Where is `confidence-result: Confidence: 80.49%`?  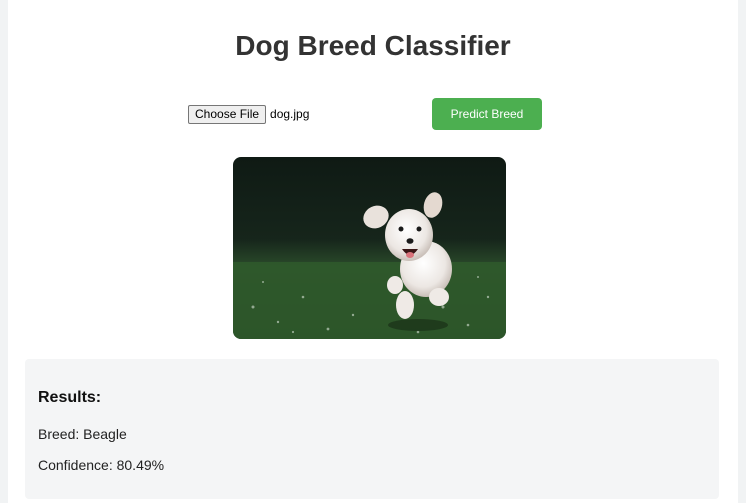 confidence-result: Confidence: 80.49% is located at coordinates (101, 465).